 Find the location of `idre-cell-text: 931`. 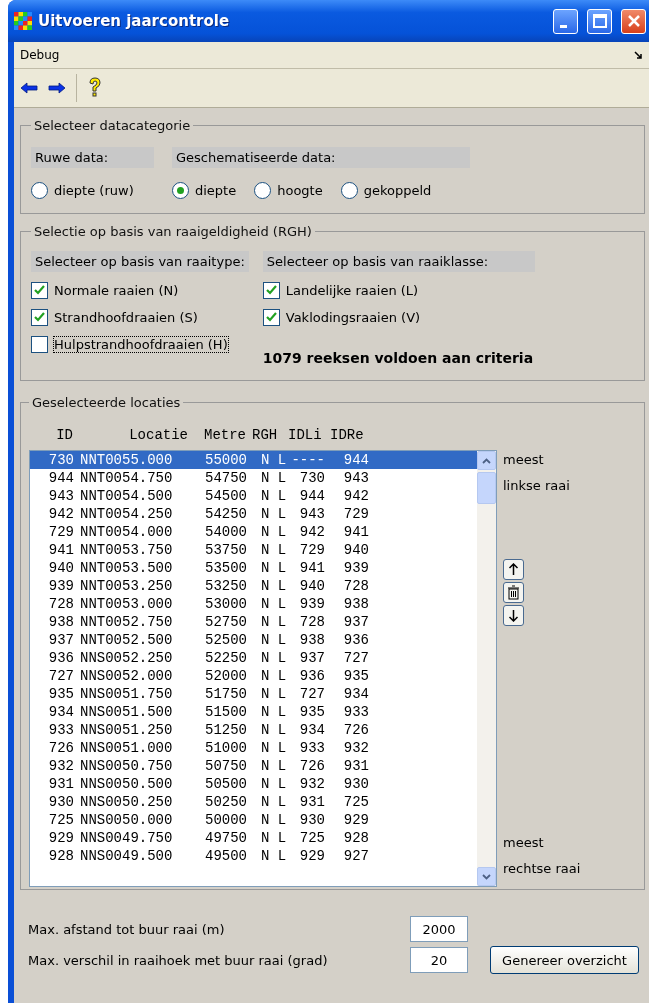

idre-cell-text: 931 is located at coordinates (355, 766).